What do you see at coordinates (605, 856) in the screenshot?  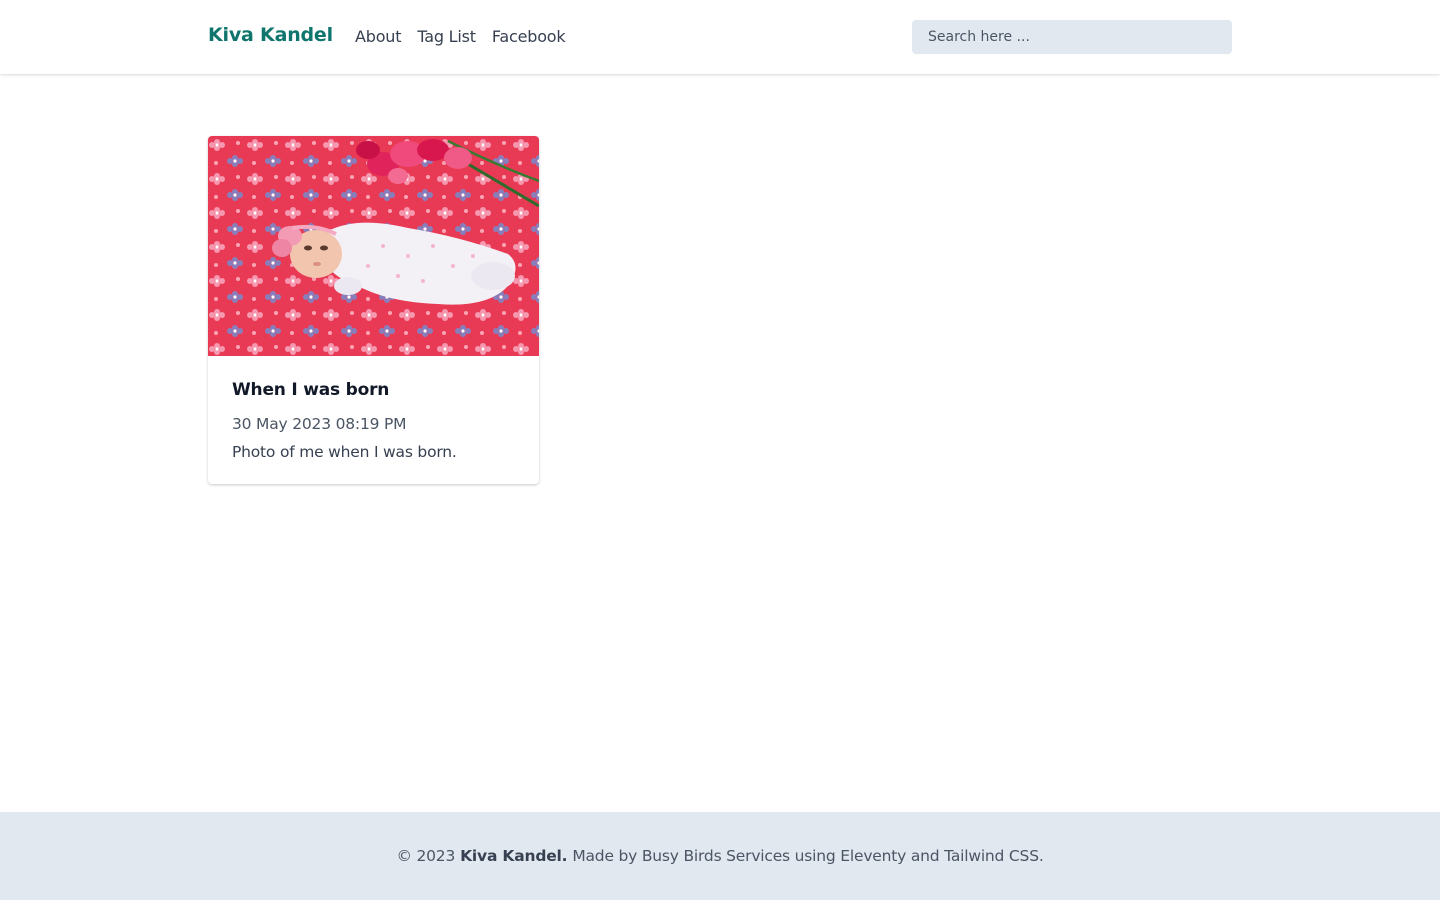 I see `footer-made-by-text: Made by` at bounding box center [605, 856].